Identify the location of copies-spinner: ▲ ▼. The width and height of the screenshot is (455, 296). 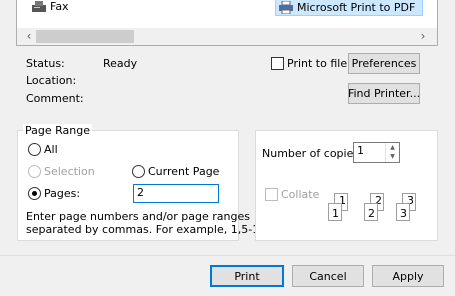
(392, 152).